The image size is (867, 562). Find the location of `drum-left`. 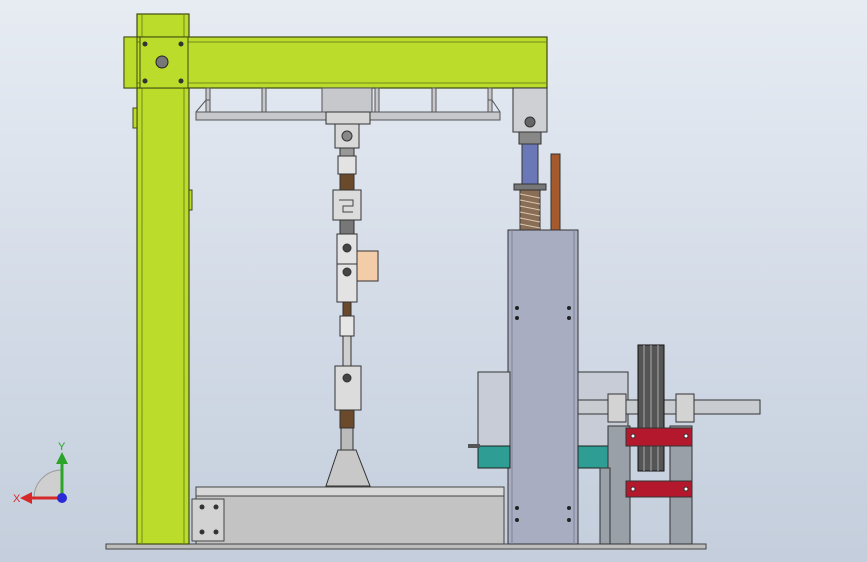

drum-left is located at coordinates (494, 409).